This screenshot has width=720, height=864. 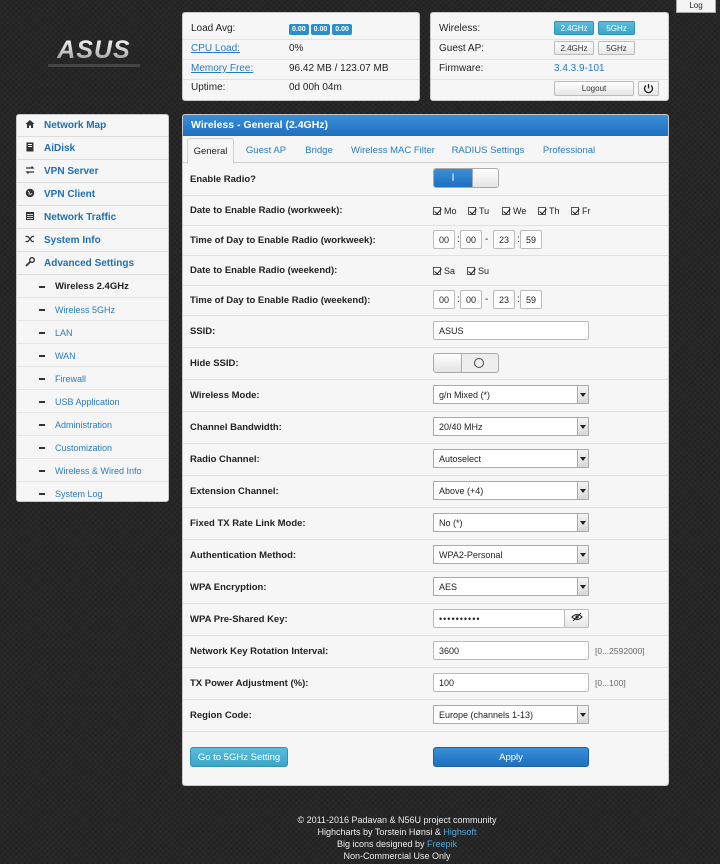 What do you see at coordinates (393, 150) in the screenshot?
I see `tab-wireless-mac-filter: Wireless MAC Filter` at bounding box center [393, 150].